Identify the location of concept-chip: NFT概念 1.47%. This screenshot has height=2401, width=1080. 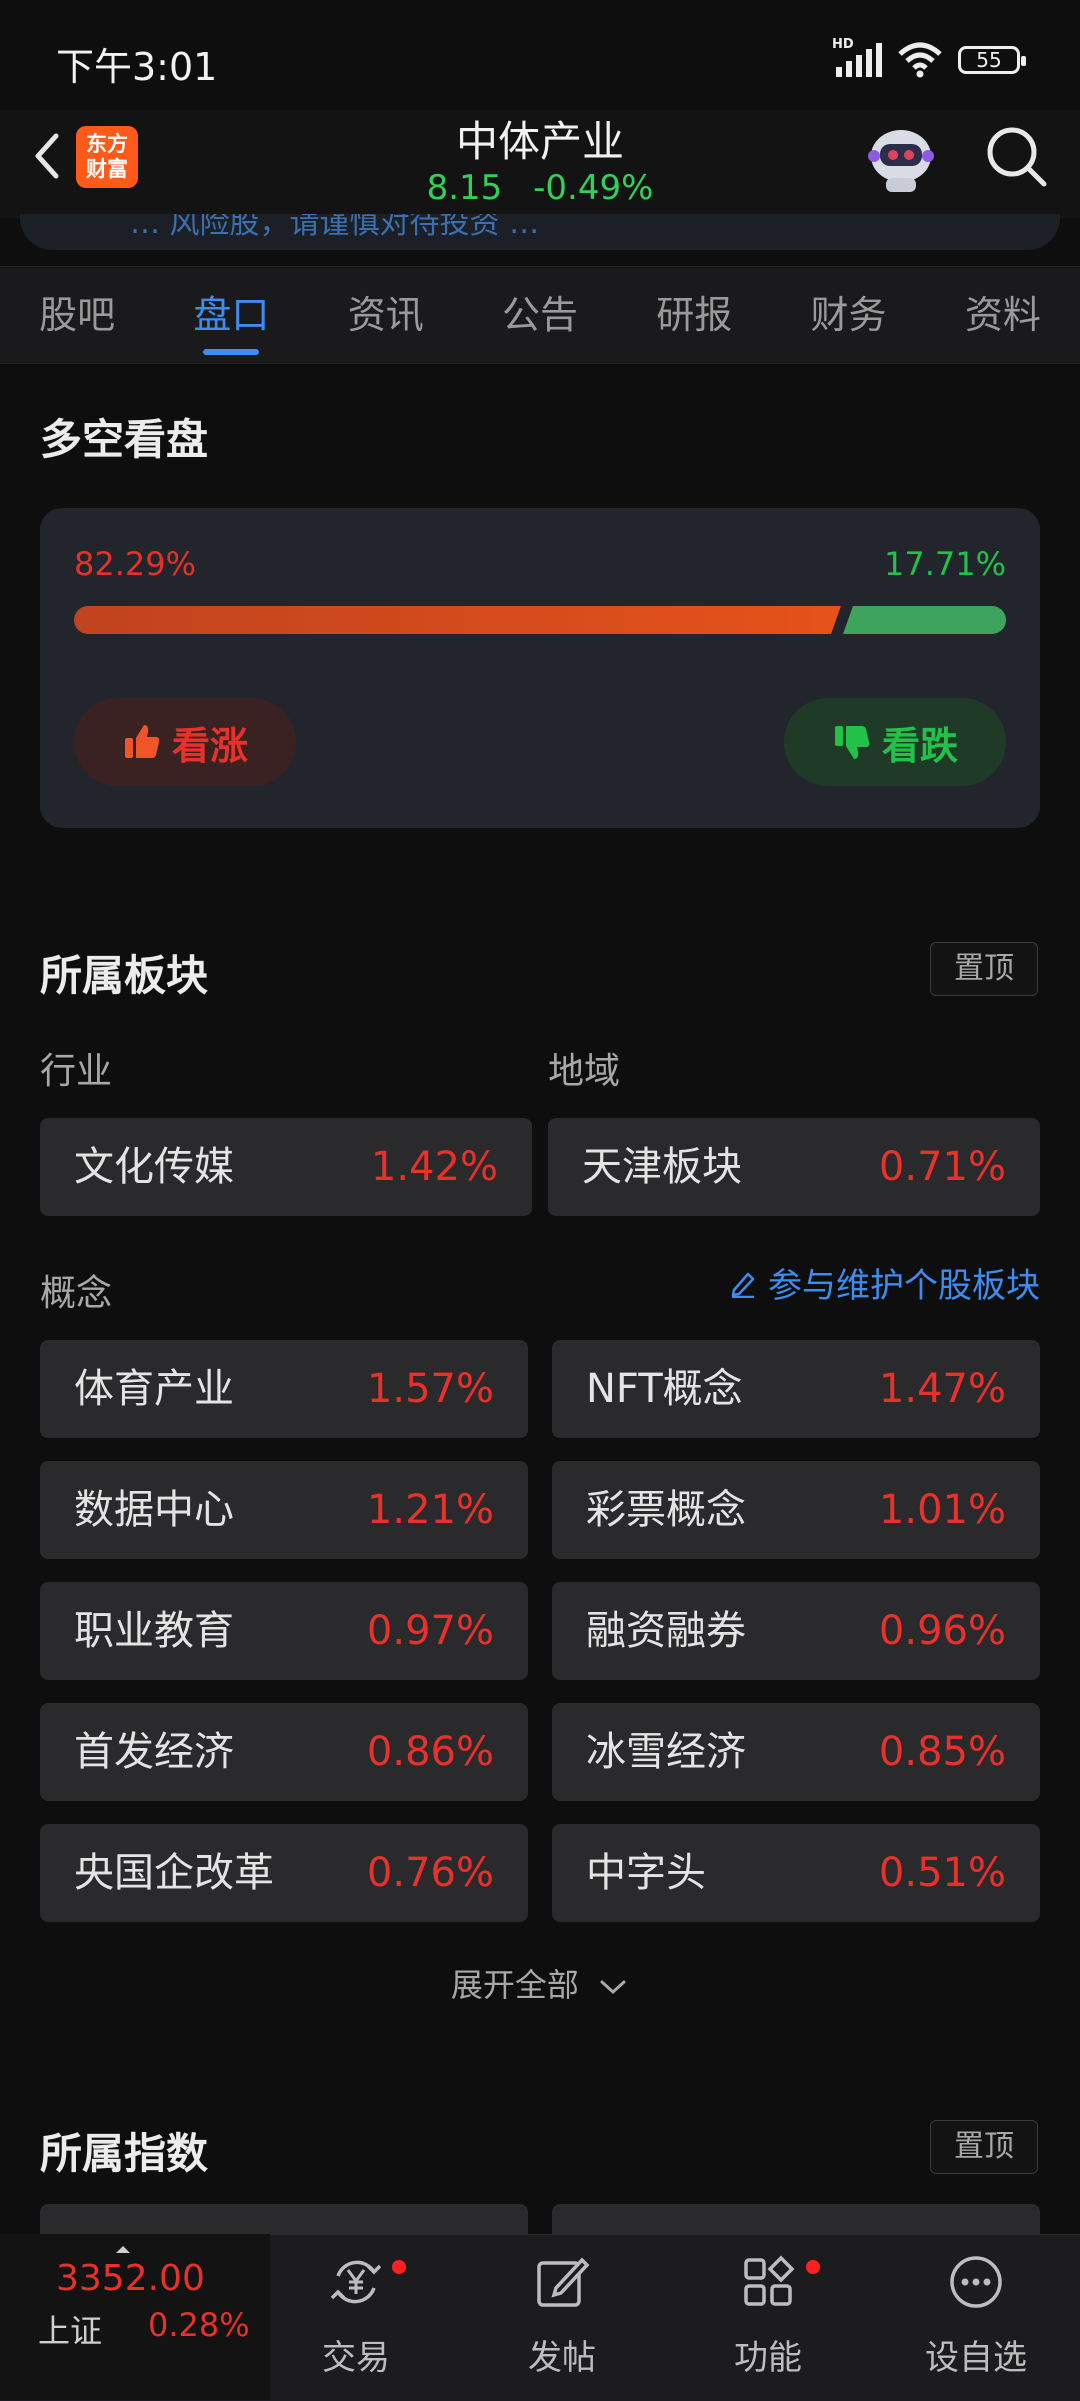
(796, 1389).